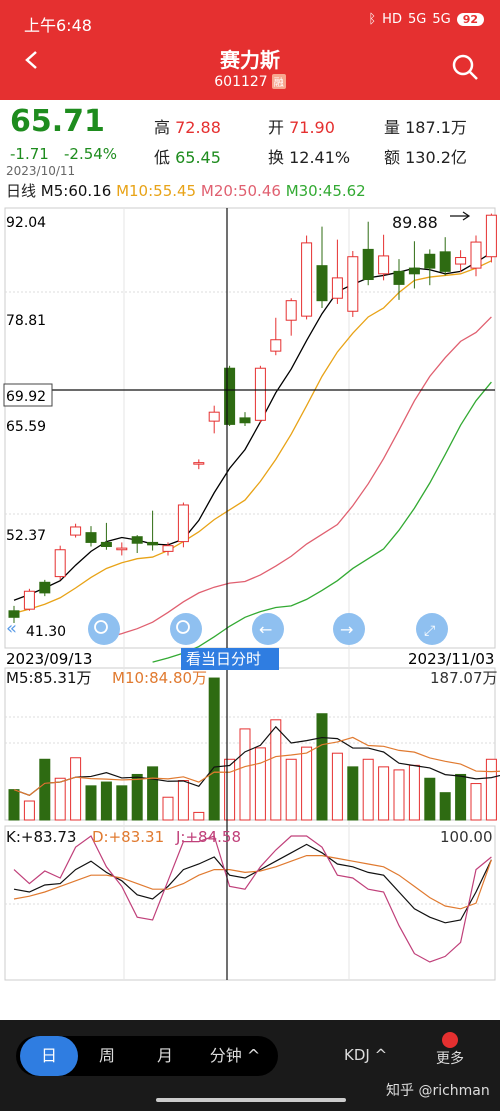 The image size is (500, 1111). I want to click on start-date: 2023/09/13, so click(49, 659).